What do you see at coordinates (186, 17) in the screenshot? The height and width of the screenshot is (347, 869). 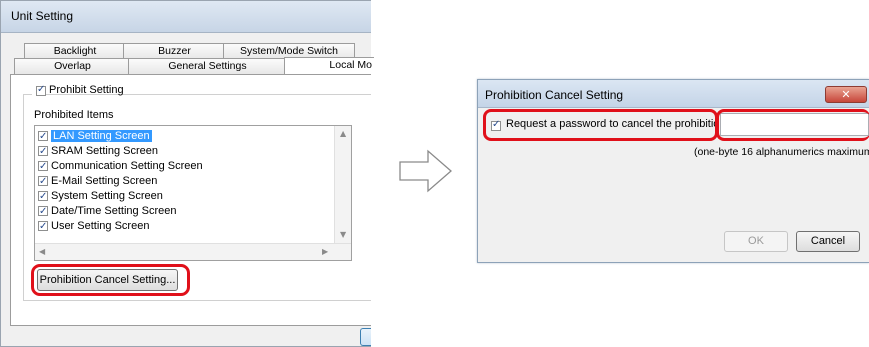 I see `unit-setting-title-bar: Unit Setting` at bounding box center [186, 17].